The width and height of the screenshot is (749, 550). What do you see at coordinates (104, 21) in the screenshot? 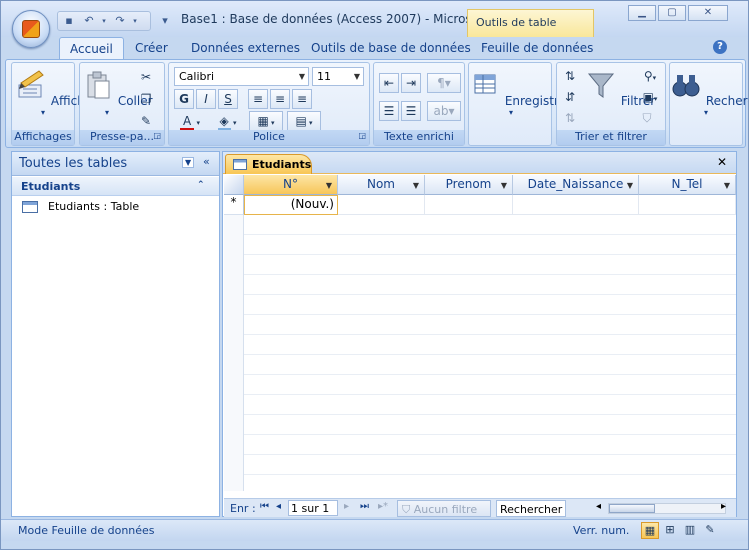
I see `undo-dropdown-icon: ▾` at bounding box center [104, 21].